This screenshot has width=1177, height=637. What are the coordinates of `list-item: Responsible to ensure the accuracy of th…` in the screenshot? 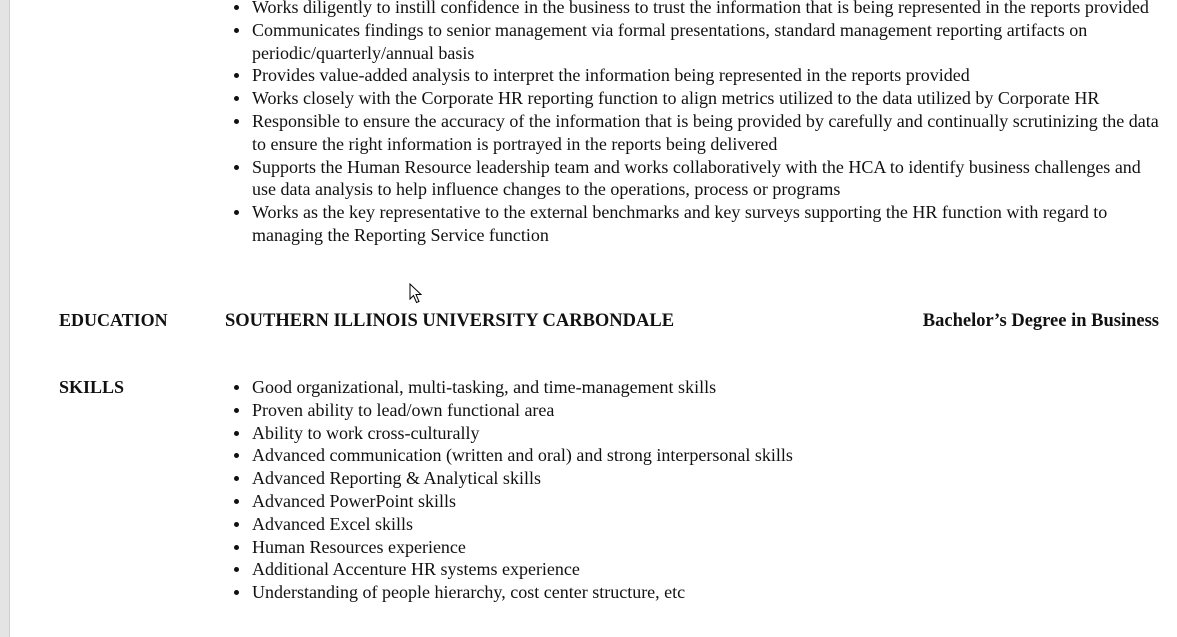 It's located at (698, 133).